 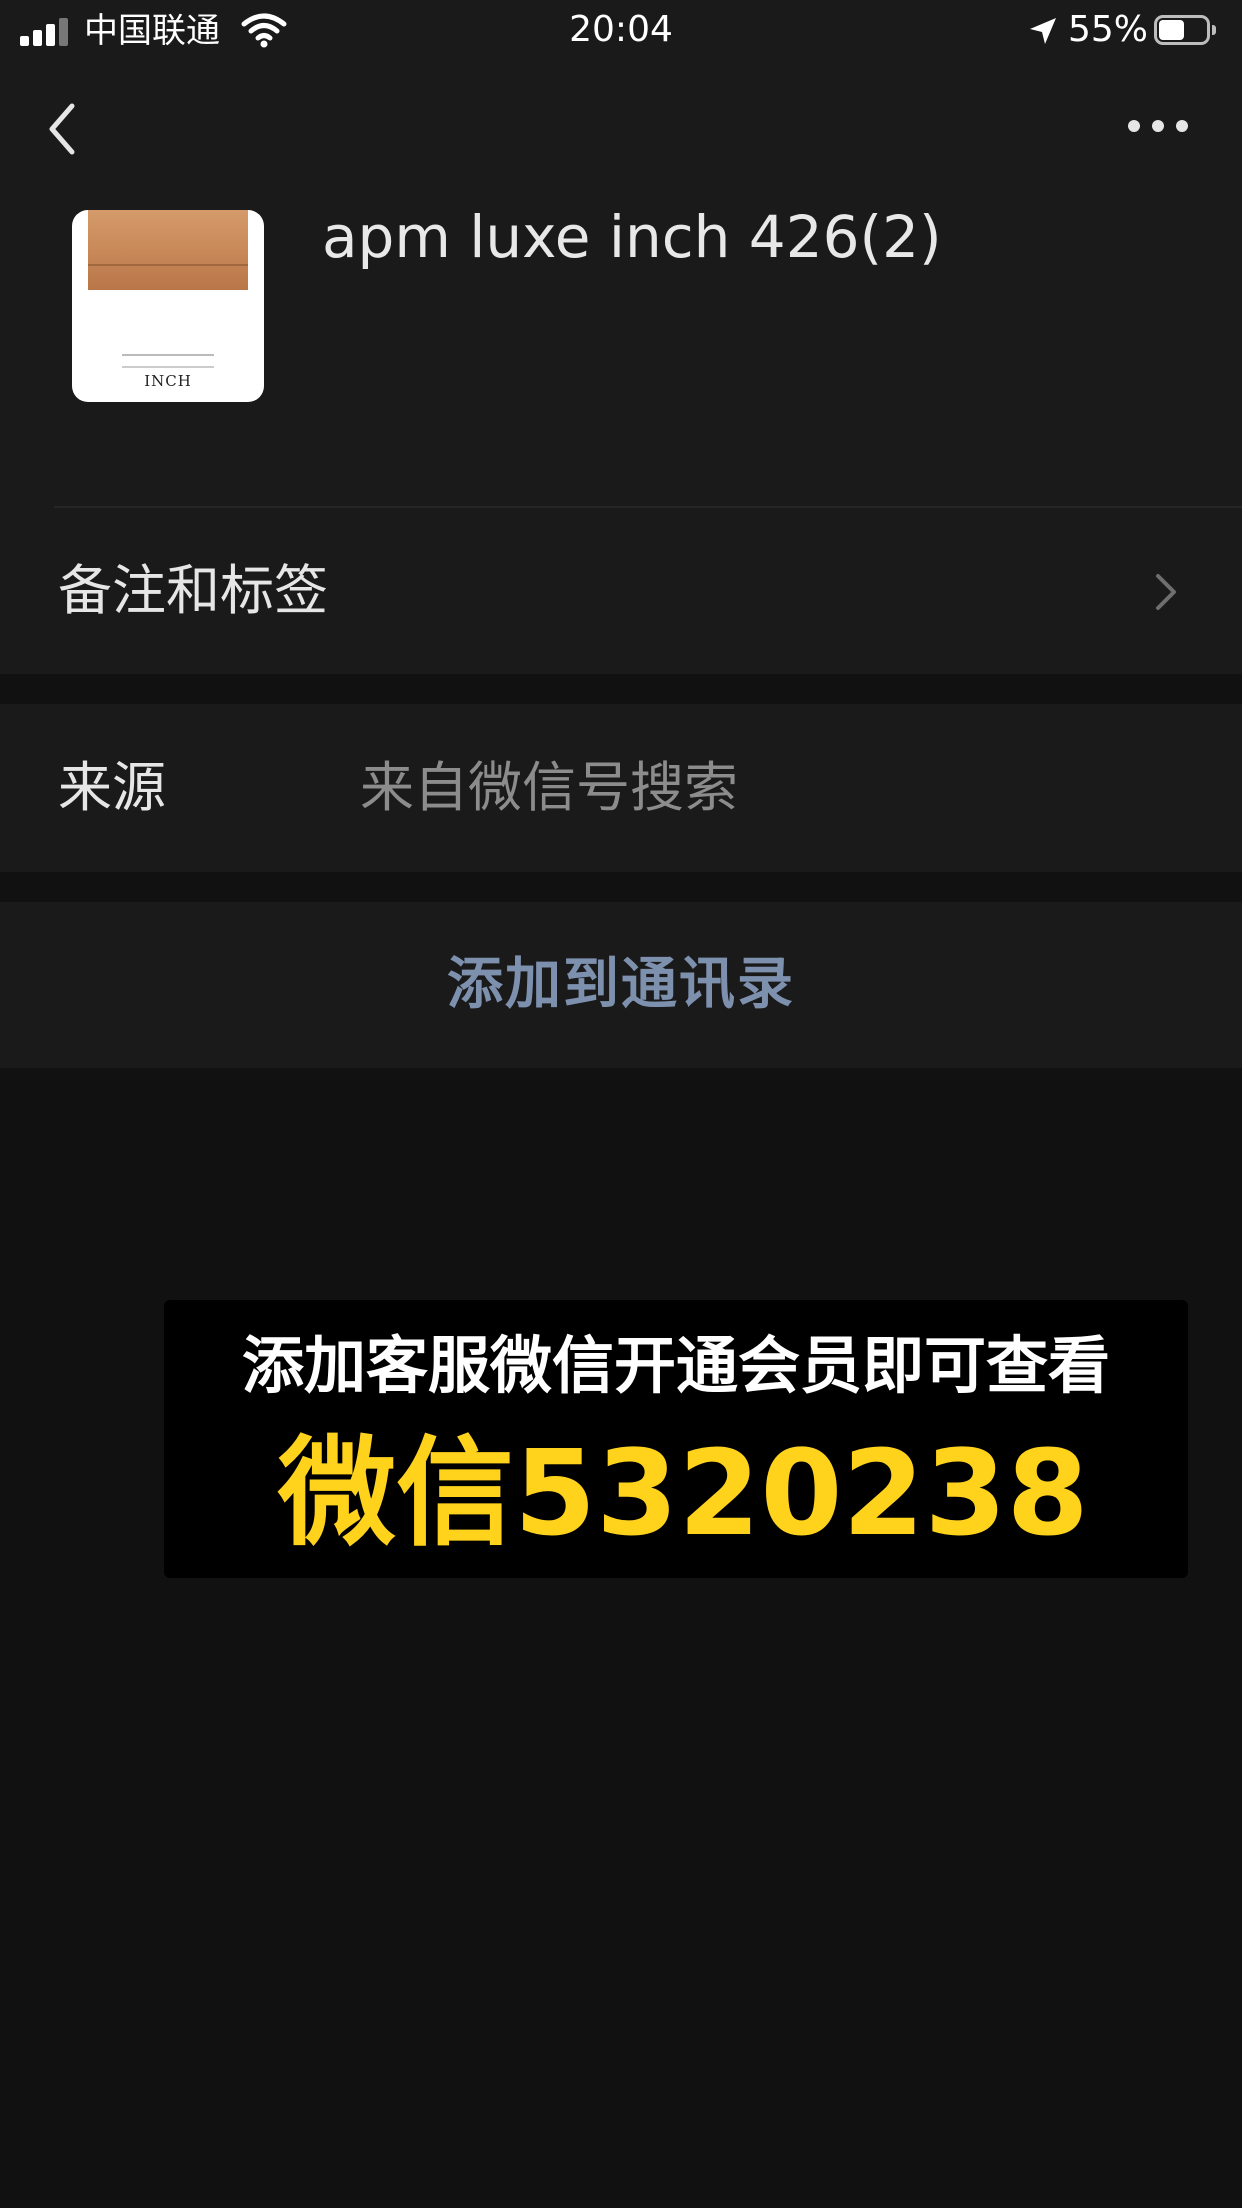 I want to click on contact-name: apm luxe inch 426(2), so click(x=632, y=237).